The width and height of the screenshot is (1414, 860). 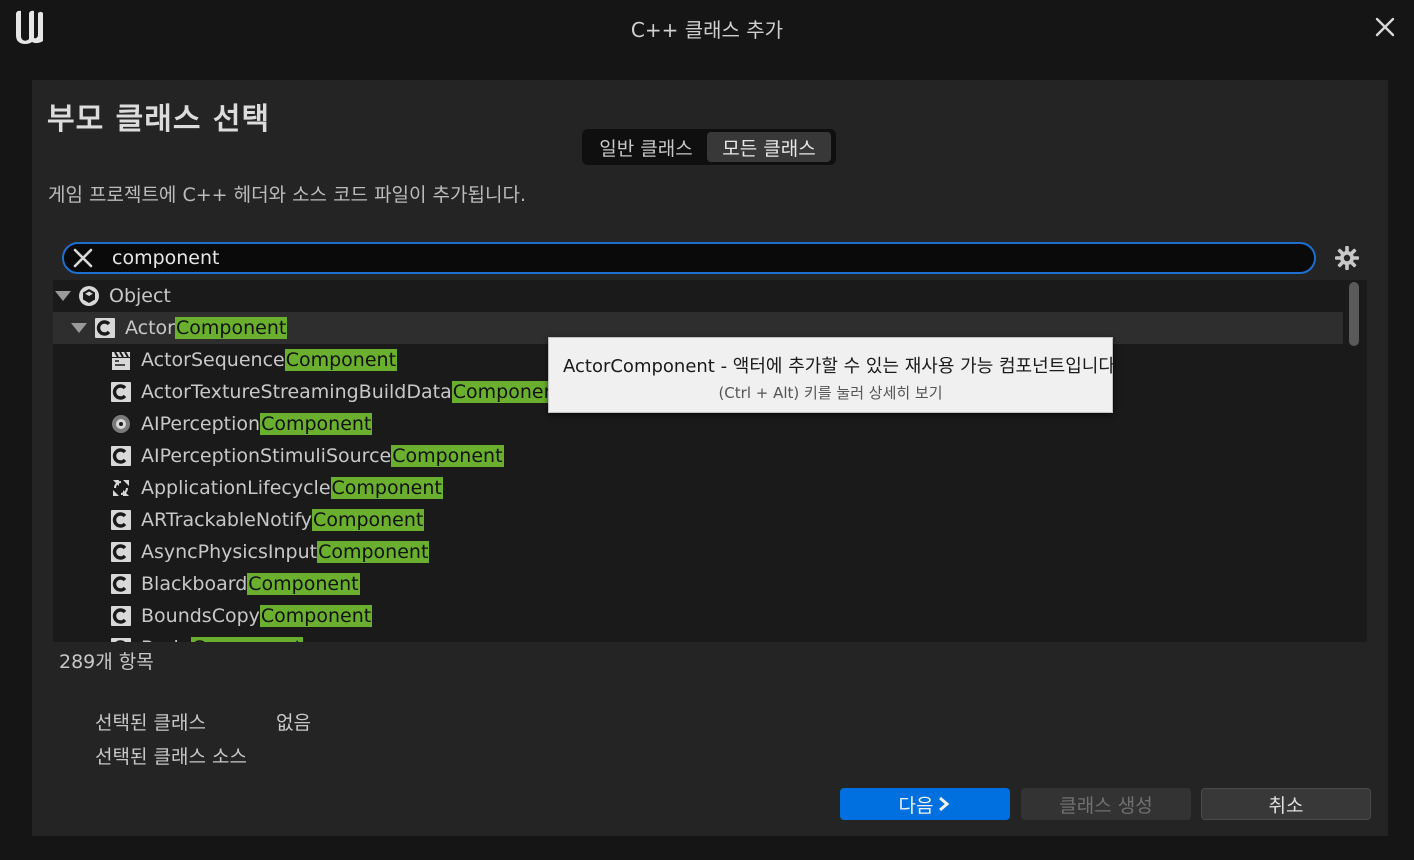 I want to click on class-name-prefix: ApplicationLifecycle, so click(x=236, y=488).